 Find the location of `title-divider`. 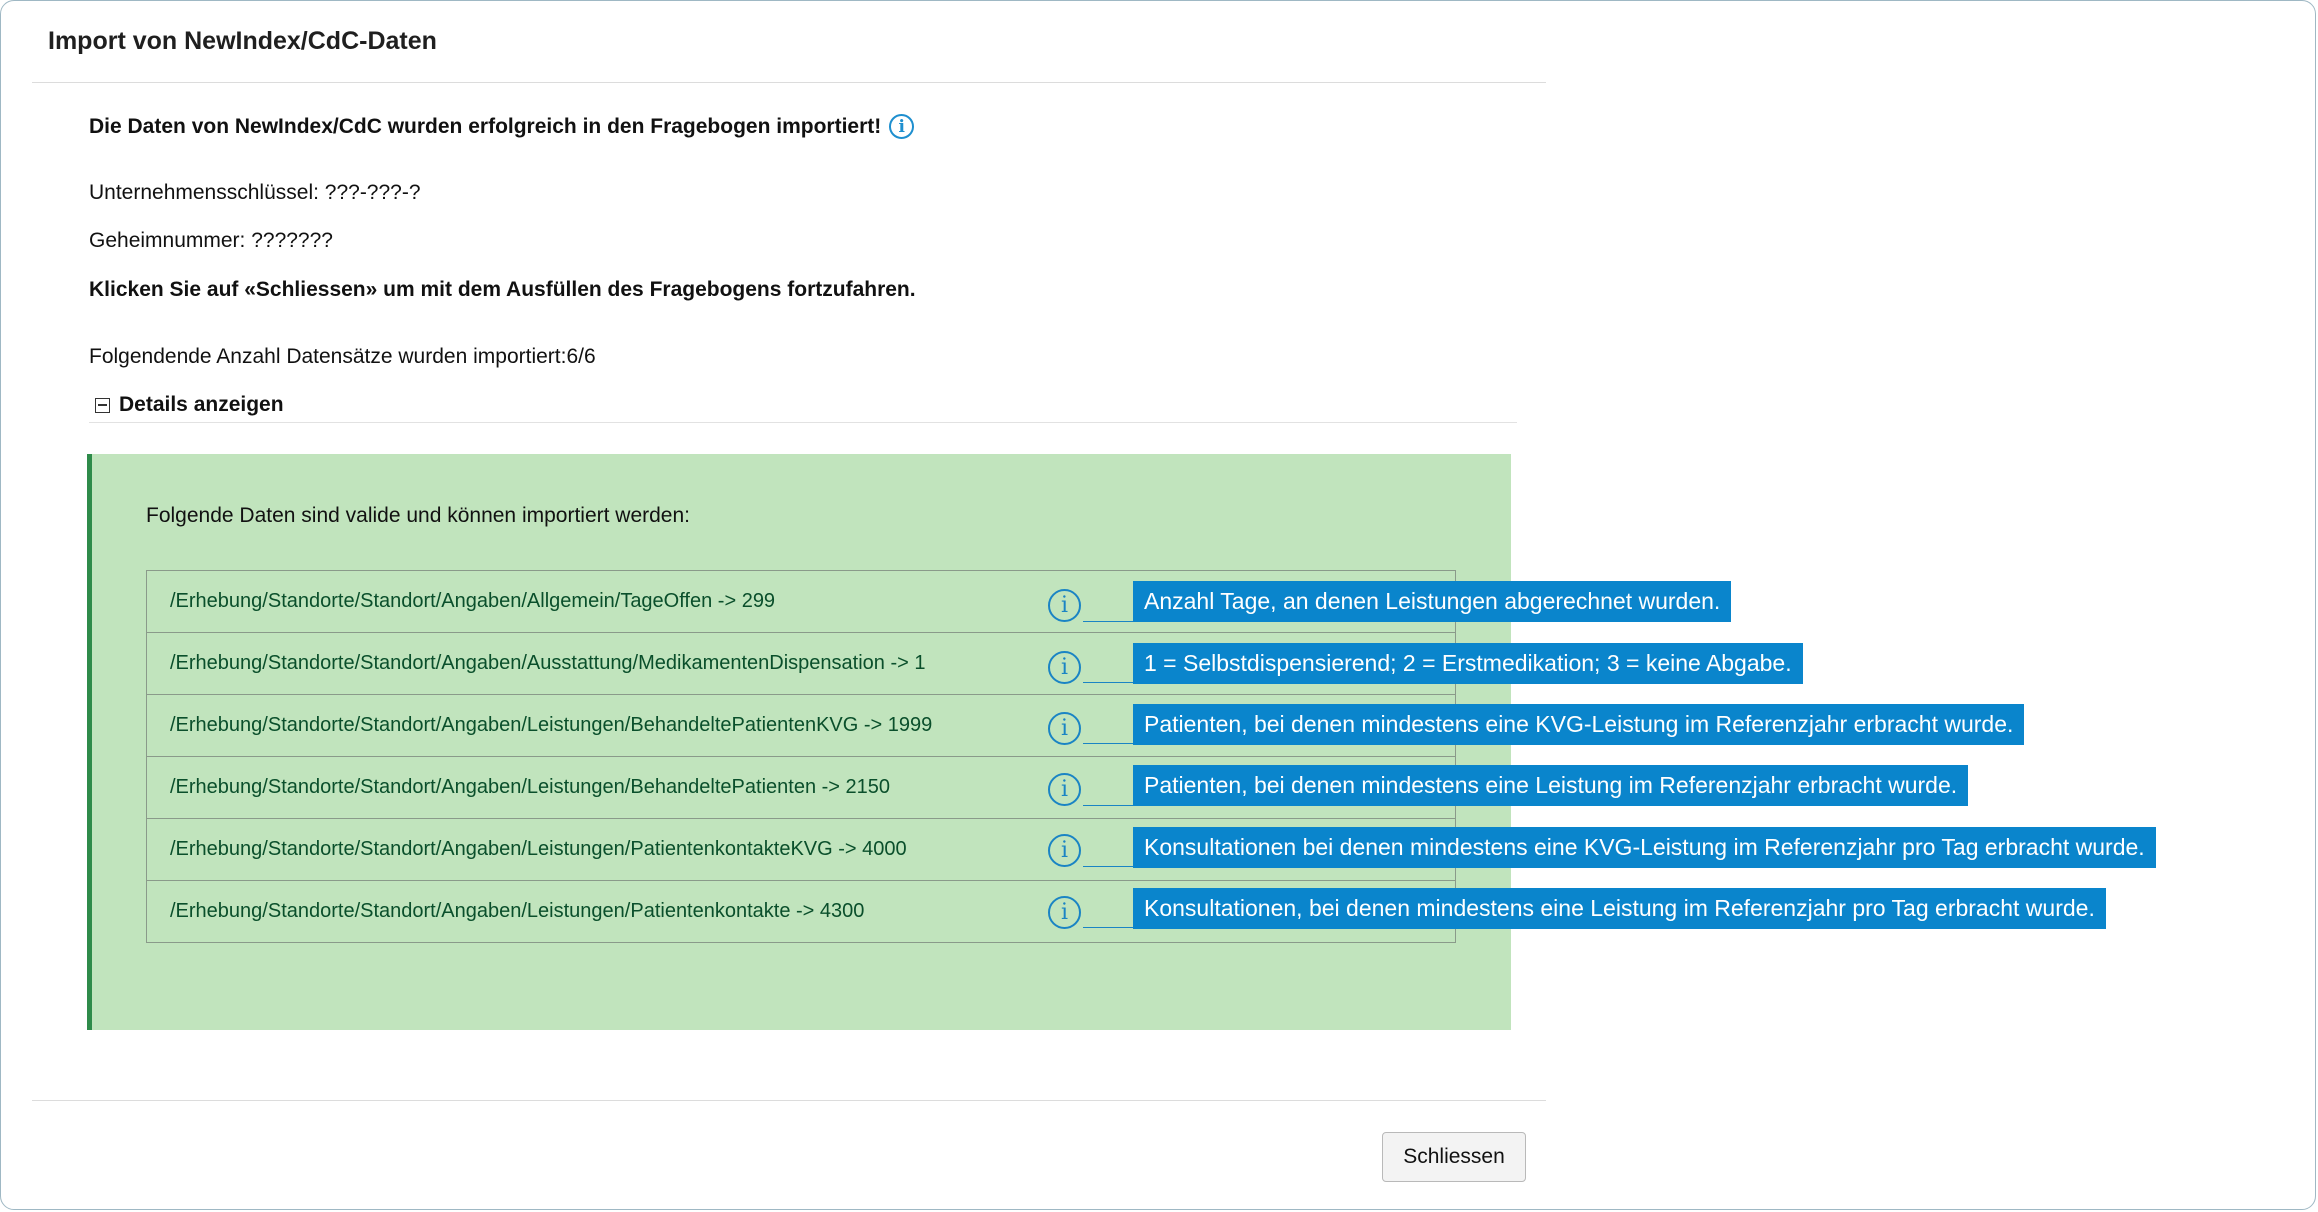

title-divider is located at coordinates (789, 82).